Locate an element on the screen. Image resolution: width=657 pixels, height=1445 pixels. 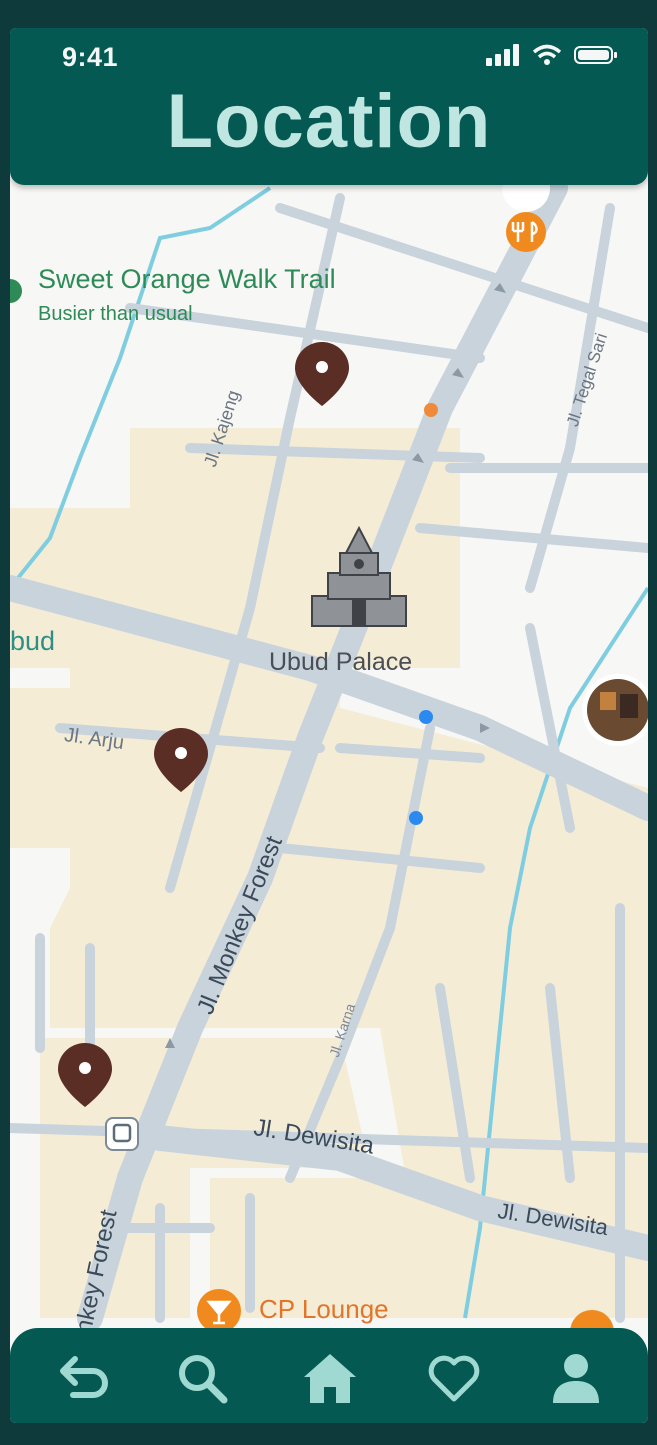
signal-icon is located at coordinates (502, 55).